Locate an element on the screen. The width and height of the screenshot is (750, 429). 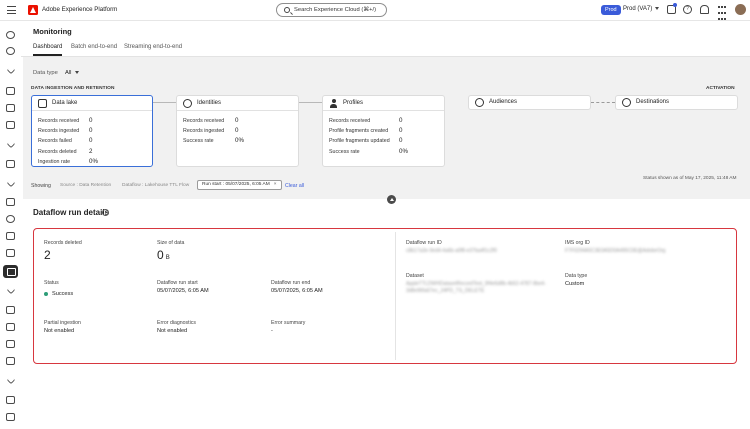
home-icon is located at coordinates (10, 35).